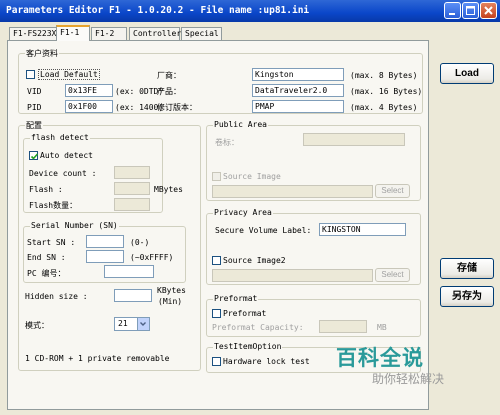 Image resolution: width=500 pixels, height=415 pixels. Describe the element at coordinates (170, 301) in the screenshot. I see `hidden-min-label: (Min)` at that location.